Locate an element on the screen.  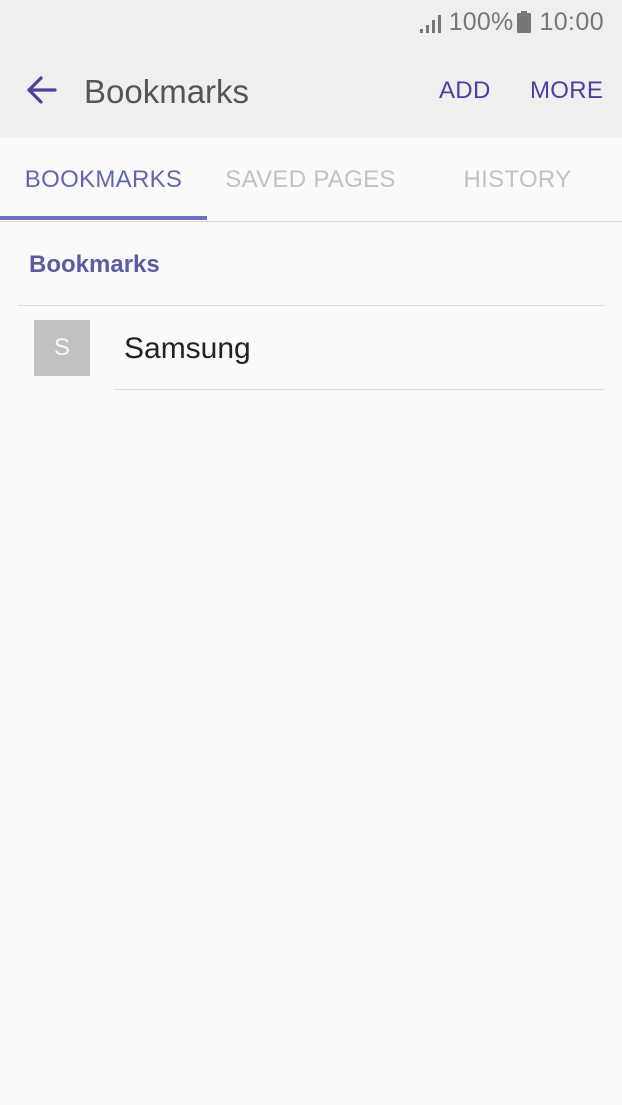
page-title: Bookmarks is located at coordinates (167, 91).